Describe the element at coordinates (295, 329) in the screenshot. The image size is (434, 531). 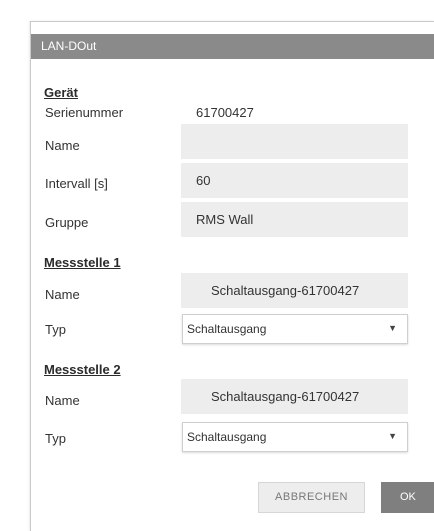
I see `mp1-type-select: Schaltausgang ▼` at that location.